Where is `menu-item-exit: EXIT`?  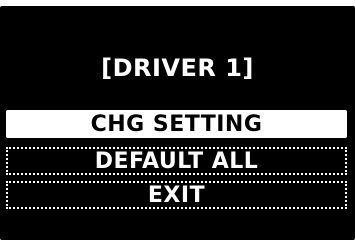
menu-item-exit: EXIT is located at coordinates (176, 195).